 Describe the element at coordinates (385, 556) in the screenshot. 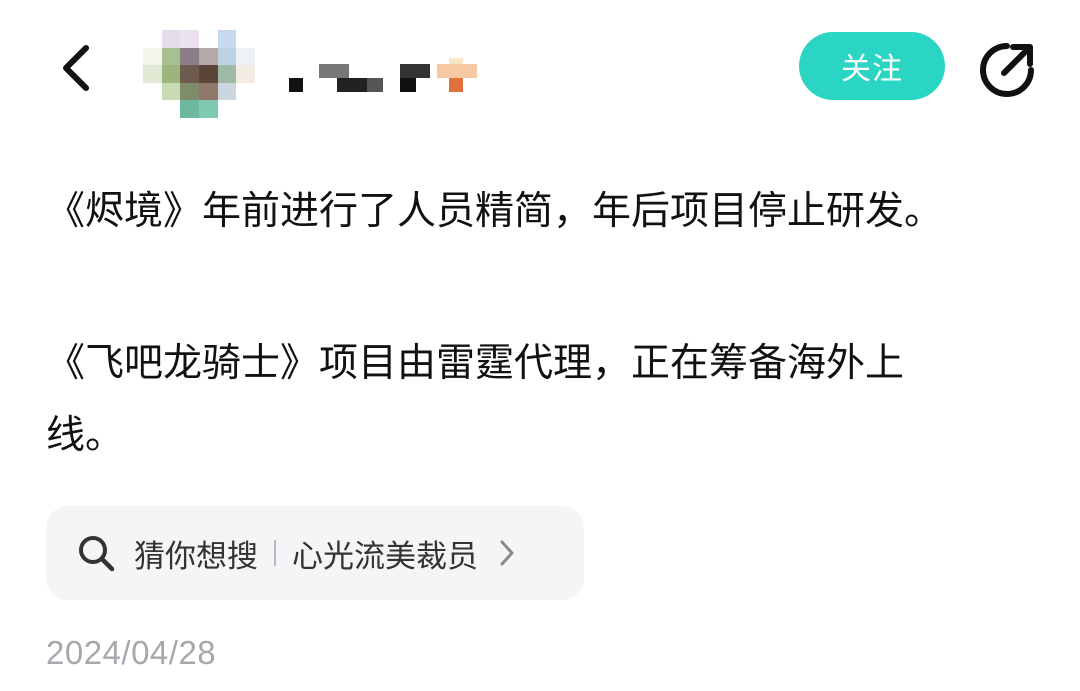

I see `search-suggestion-query: 心光流美裁员` at that location.